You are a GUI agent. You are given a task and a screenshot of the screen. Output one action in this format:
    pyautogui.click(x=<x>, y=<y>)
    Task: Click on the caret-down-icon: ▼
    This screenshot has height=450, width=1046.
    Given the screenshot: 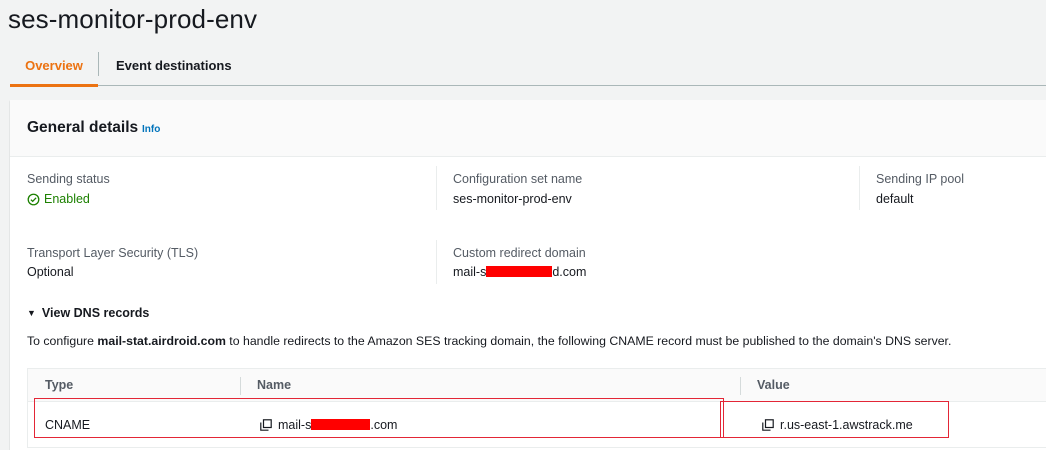 What is the action you would take?
    pyautogui.click(x=31, y=313)
    